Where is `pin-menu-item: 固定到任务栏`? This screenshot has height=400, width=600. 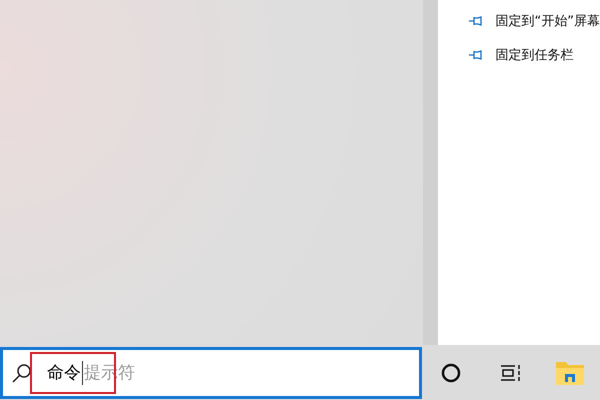 pin-menu-item: 固定到任务栏 is located at coordinates (519, 55).